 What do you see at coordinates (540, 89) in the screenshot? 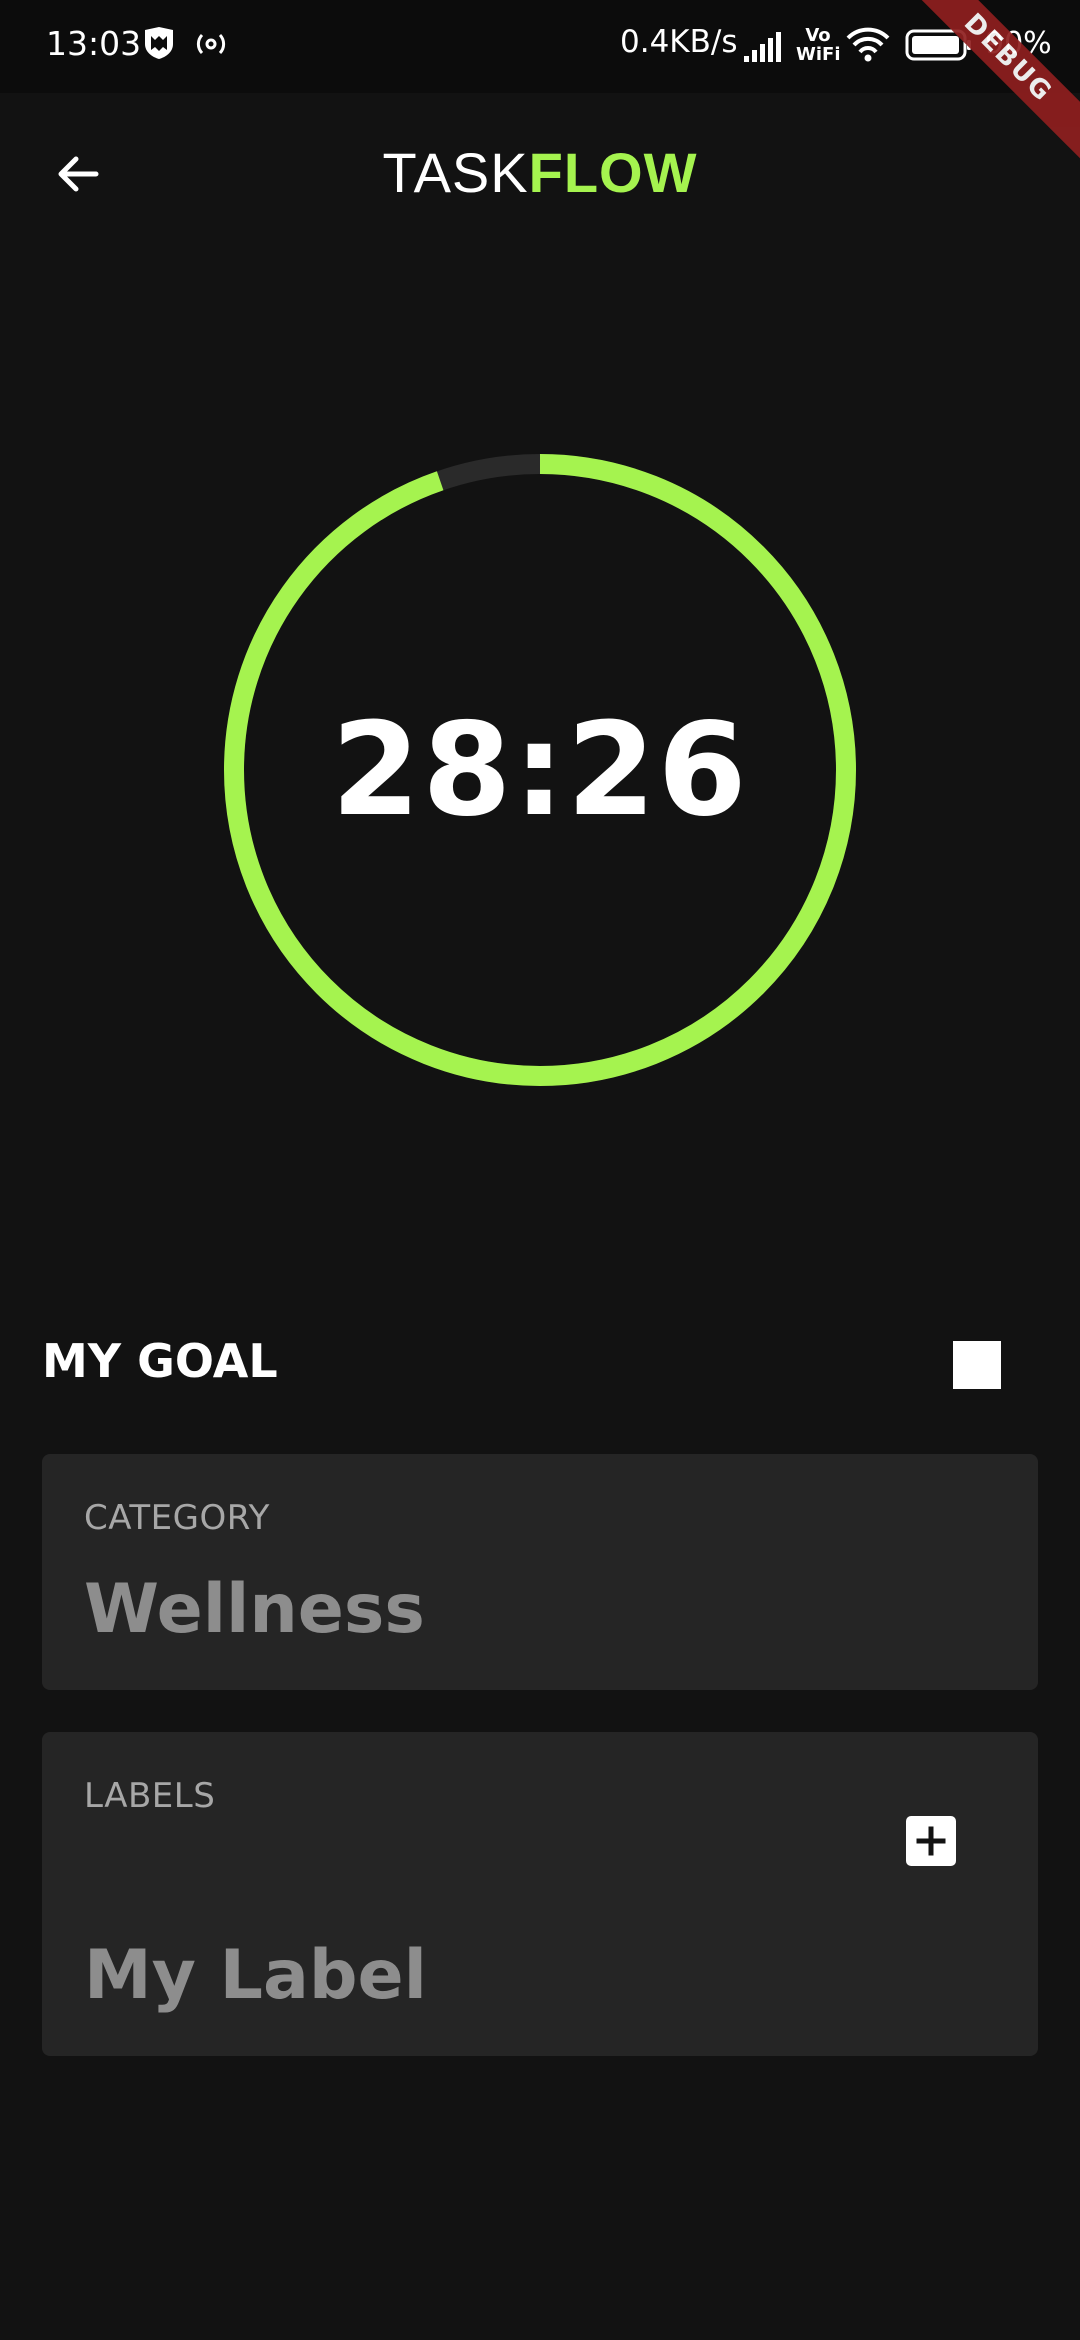
I see `status-bar: 13:03 0.4KB/s Vo WiFi DEBUG` at bounding box center [540, 89].